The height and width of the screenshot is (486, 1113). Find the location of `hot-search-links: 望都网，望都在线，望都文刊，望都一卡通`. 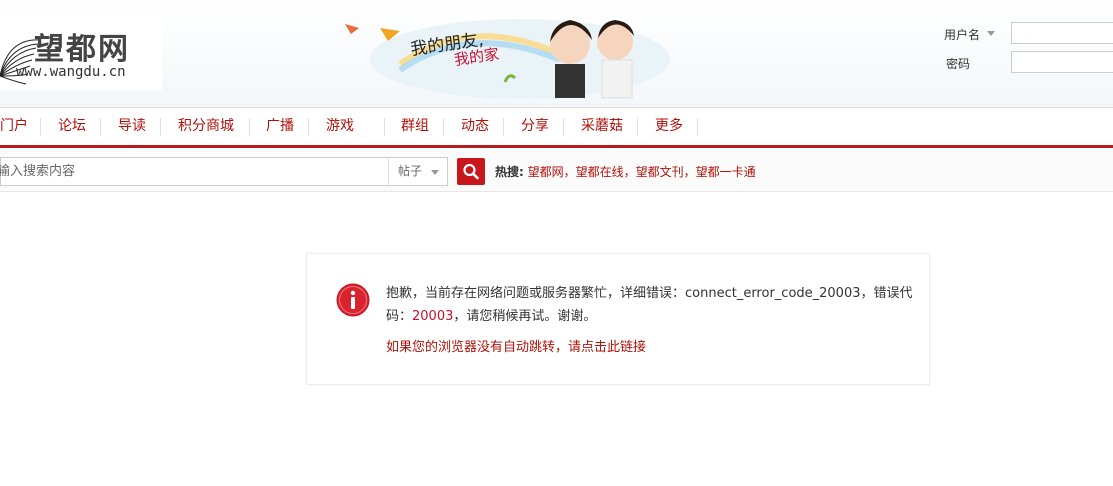

hot-search-links: 望都网，望都在线，望都文刊，望都一卡通 is located at coordinates (642, 172).